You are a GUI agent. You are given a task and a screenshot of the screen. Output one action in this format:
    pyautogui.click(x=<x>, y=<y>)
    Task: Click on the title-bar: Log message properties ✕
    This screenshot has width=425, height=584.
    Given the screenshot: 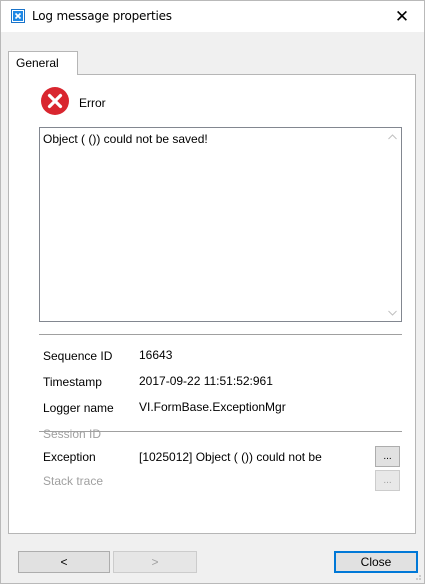 What is the action you would take?
    pyautogui.click(x=212, y=16)
    